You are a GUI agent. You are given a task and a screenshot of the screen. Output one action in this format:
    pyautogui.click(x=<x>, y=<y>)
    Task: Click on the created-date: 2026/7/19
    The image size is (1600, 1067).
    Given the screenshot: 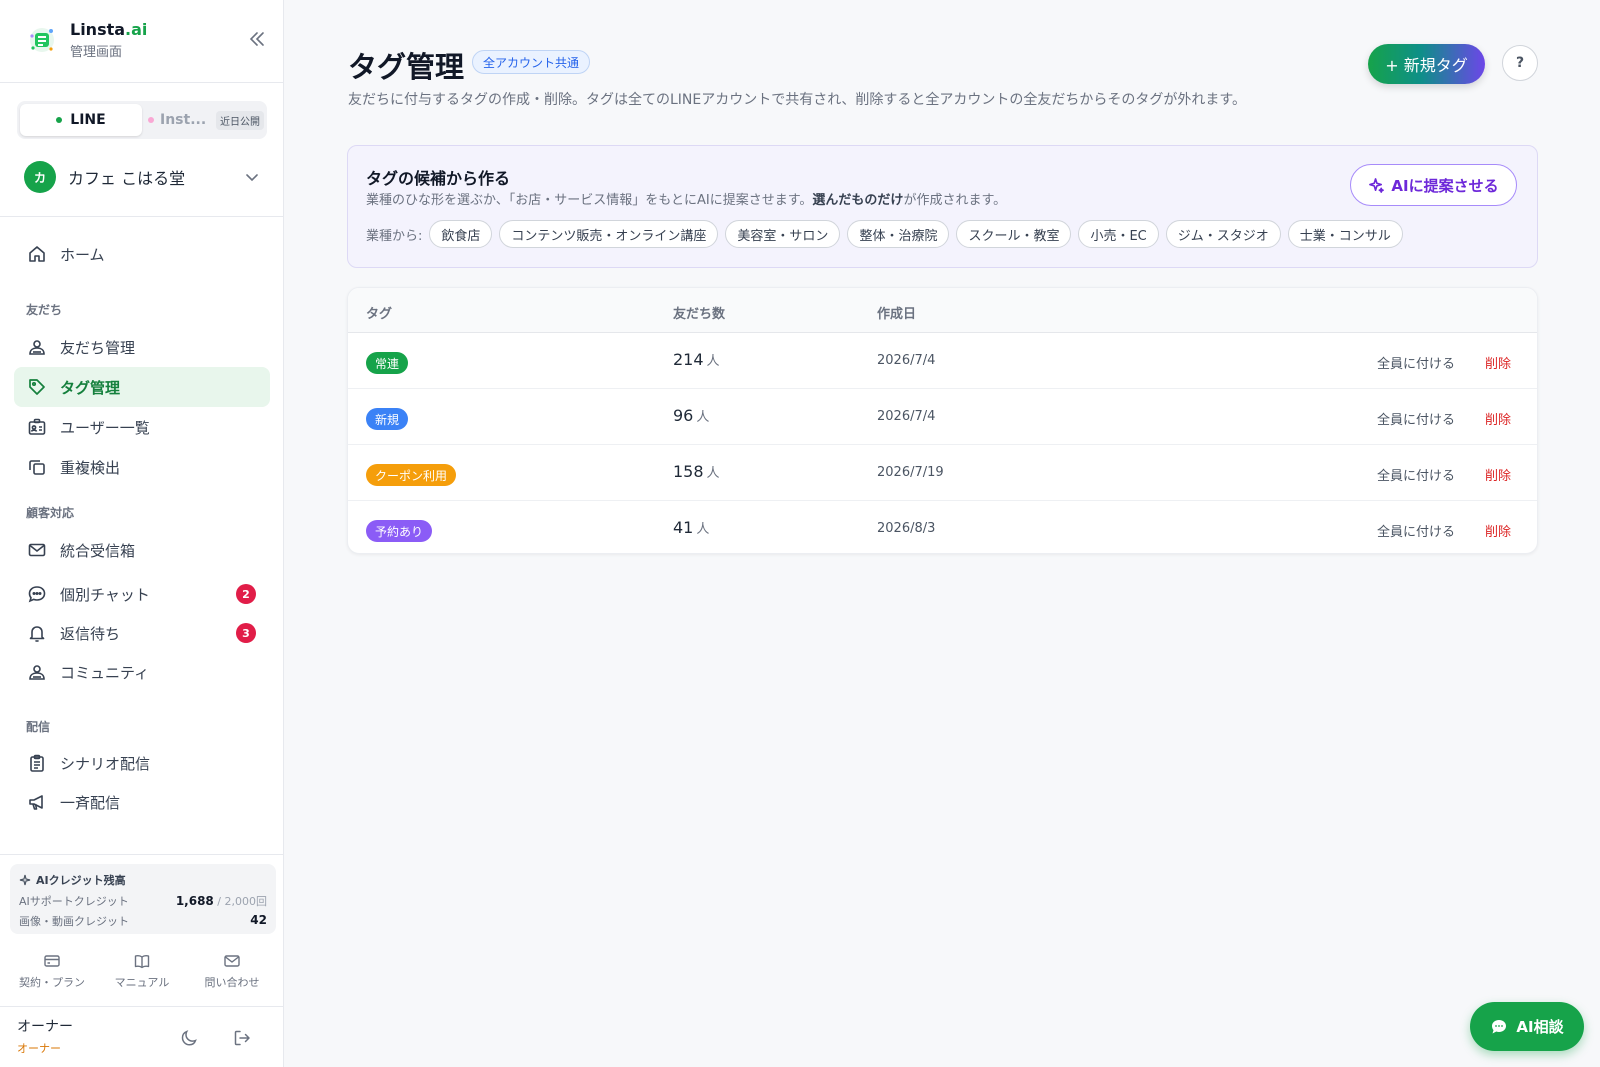 What is the action you would take?
    pyautogui.click(x=910, y=472)
    